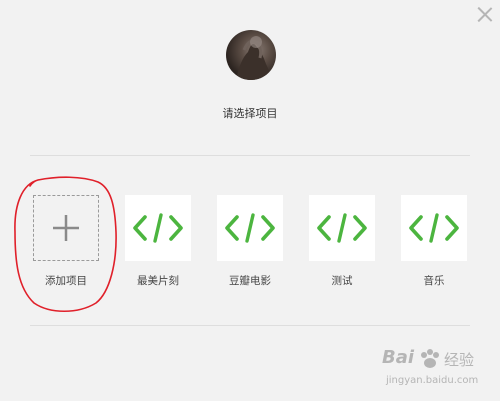 The image size is (500, 401). What do you see at coordinates (250, 281) in the screenshot?
I see `project-label-douban: 豆瓣电影` at bounding box center [250, 281].